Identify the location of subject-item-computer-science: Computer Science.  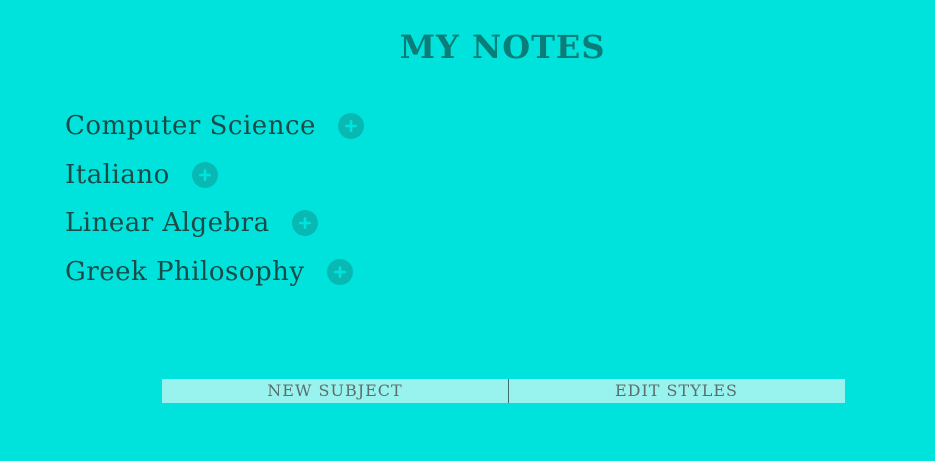
(214, 126).